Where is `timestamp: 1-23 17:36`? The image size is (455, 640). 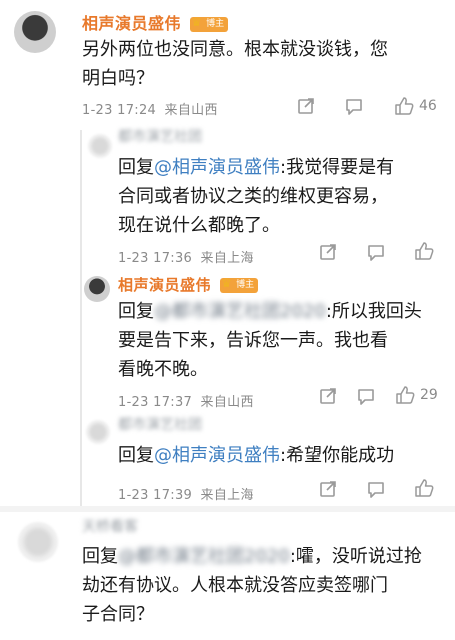 timestamp: 1-23 17:36 is located at coordinates (155, 258).